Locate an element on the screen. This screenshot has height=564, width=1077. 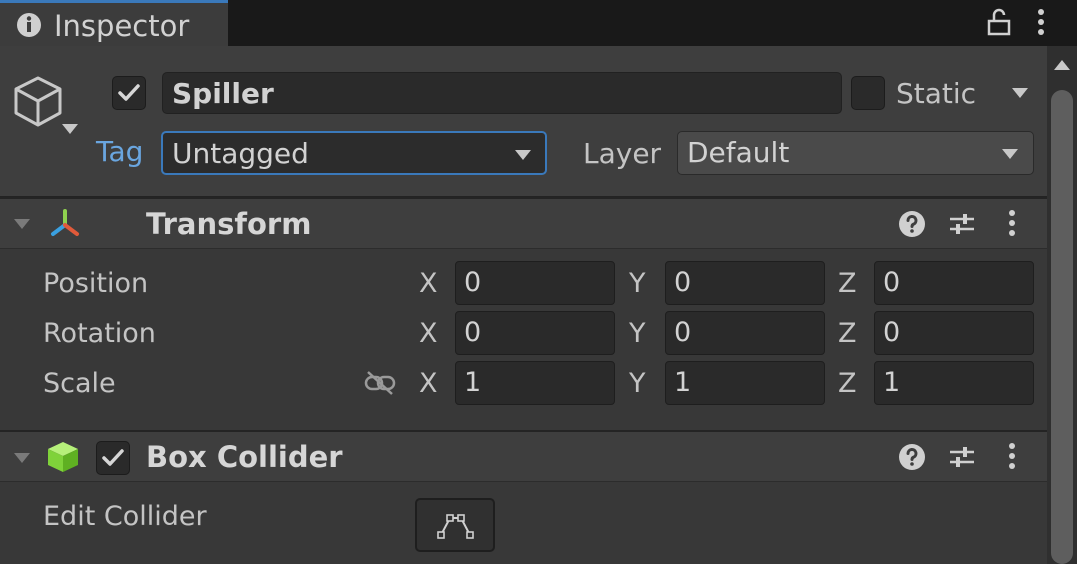
transform-title: Transform is located at coordinates (229, 224).